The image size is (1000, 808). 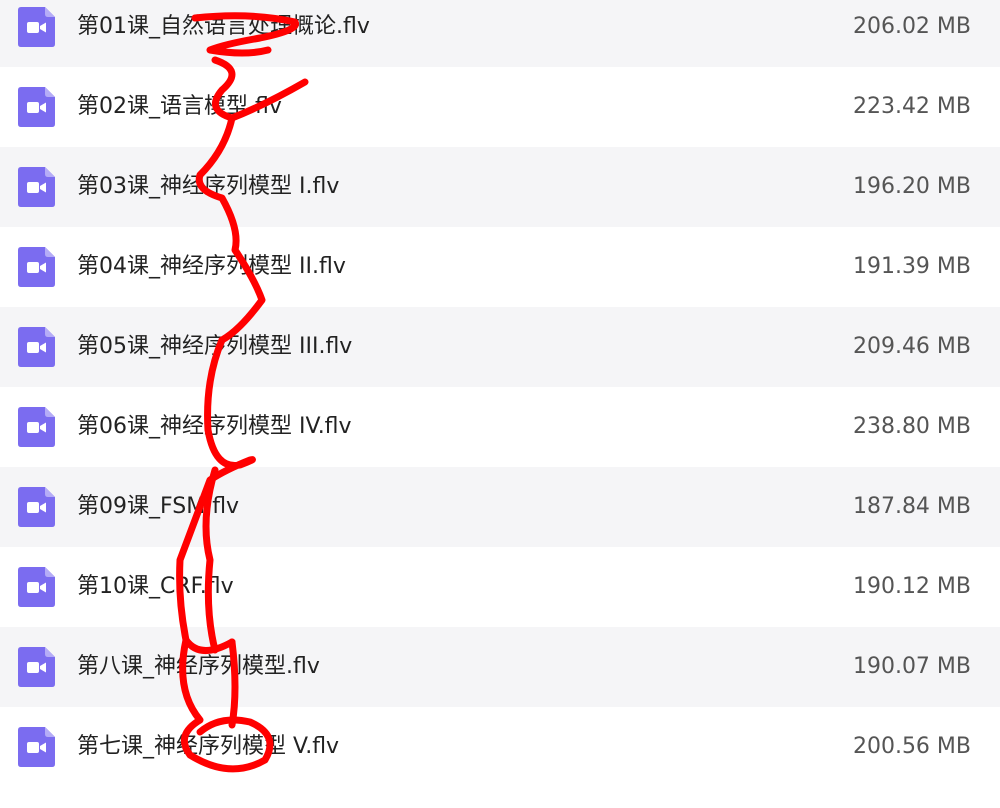 I want to click on file-size: 209.46 MB, so click(x=911, y=346).